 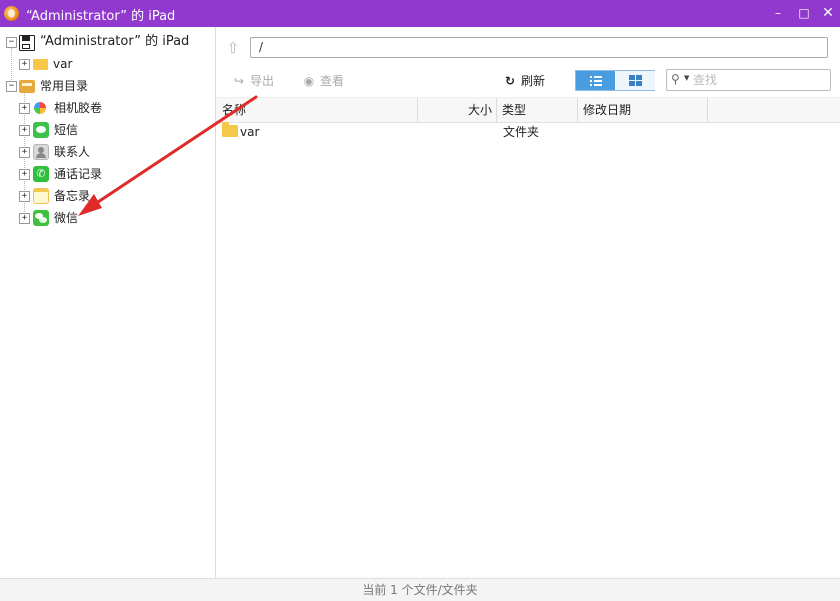 I want to click on grid-view-button, so click(x=635, y=80).